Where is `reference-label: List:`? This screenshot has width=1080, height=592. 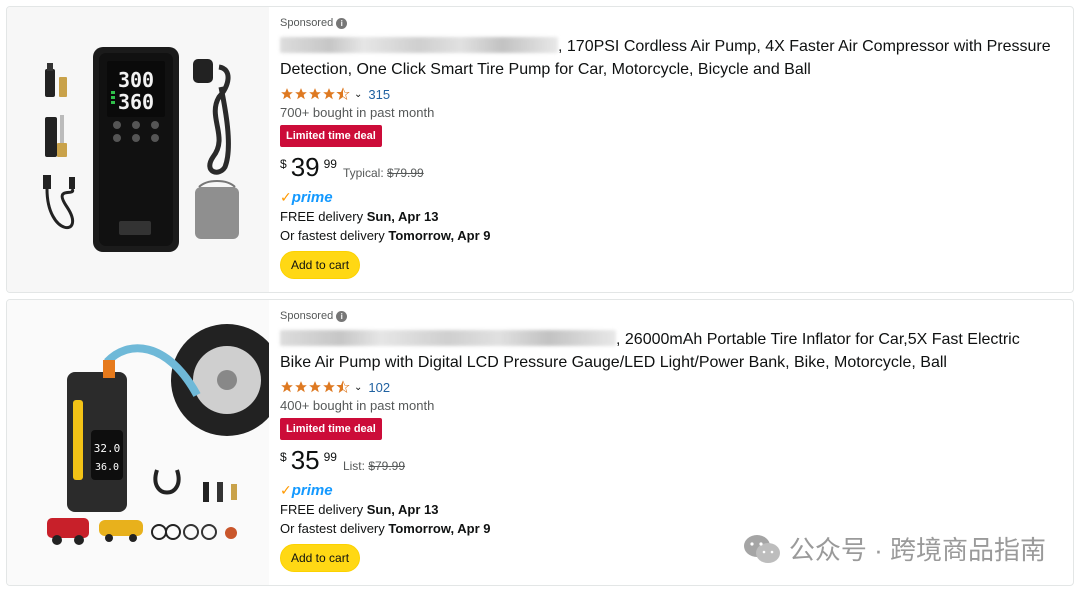
reference-label: List: is located at coordinates (353, 466).